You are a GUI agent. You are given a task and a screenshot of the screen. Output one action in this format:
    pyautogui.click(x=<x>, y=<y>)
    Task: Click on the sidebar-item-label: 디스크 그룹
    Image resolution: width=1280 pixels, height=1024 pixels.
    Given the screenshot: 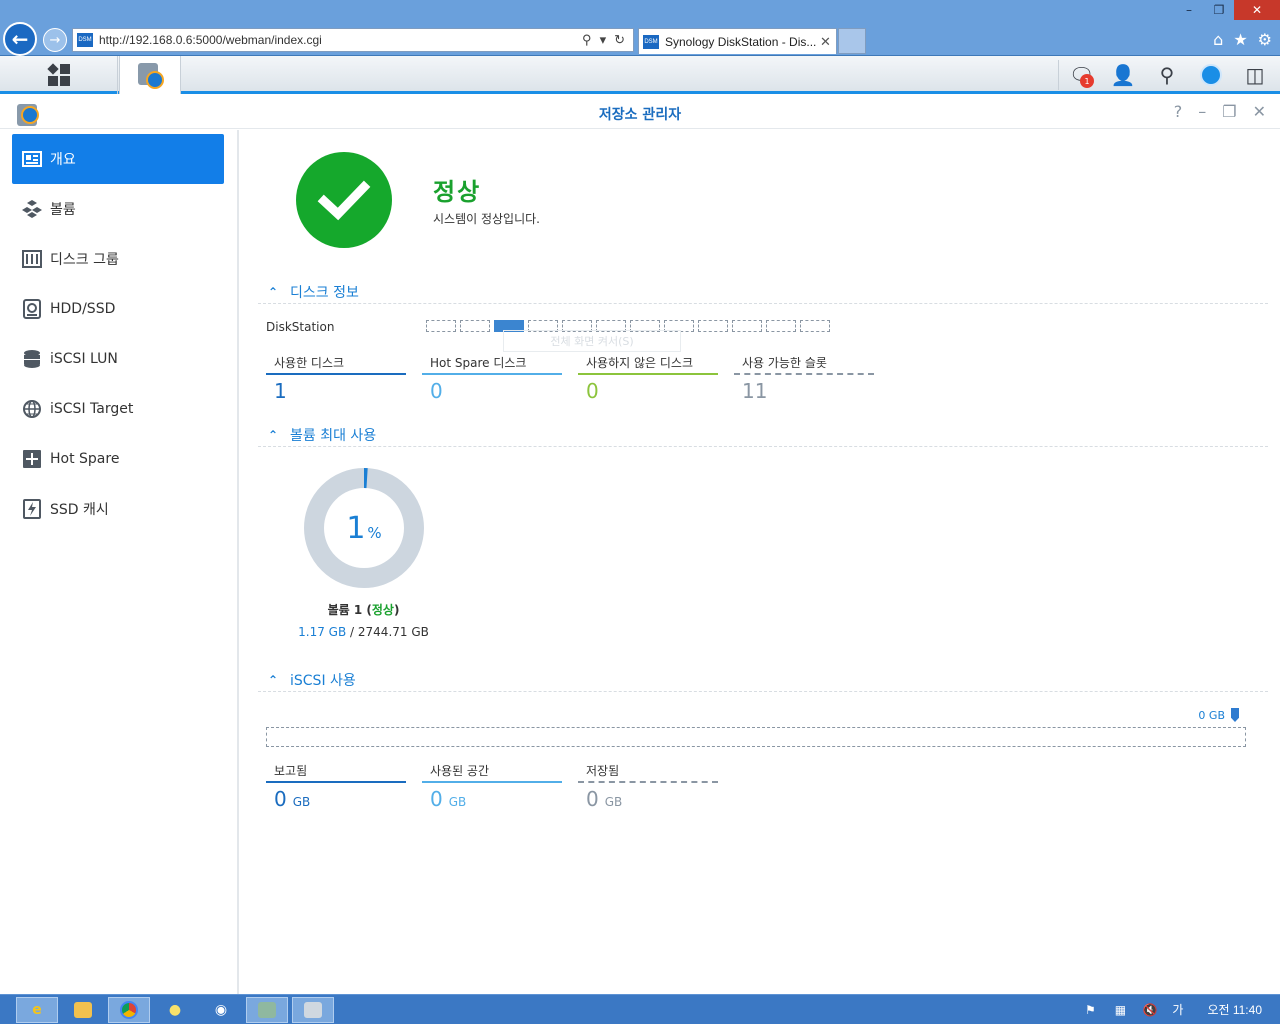 What is the action you would take?
    pyautogui.click(x=84, y=260)
    